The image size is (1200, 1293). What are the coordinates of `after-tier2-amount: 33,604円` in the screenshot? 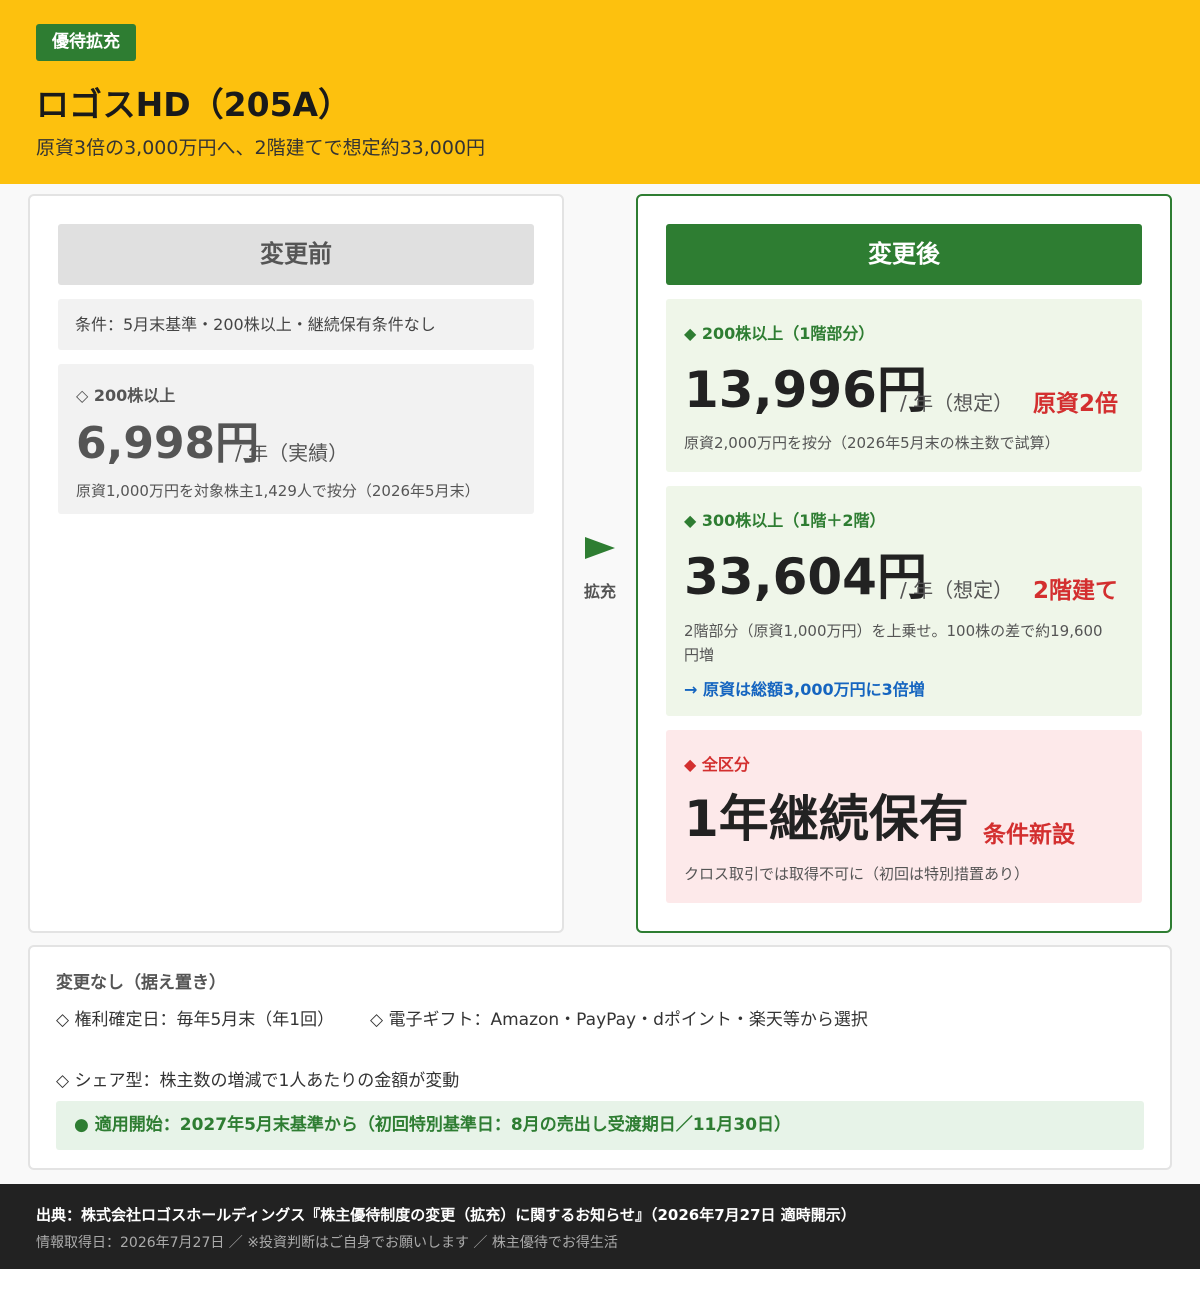 It's located at (805, 577).